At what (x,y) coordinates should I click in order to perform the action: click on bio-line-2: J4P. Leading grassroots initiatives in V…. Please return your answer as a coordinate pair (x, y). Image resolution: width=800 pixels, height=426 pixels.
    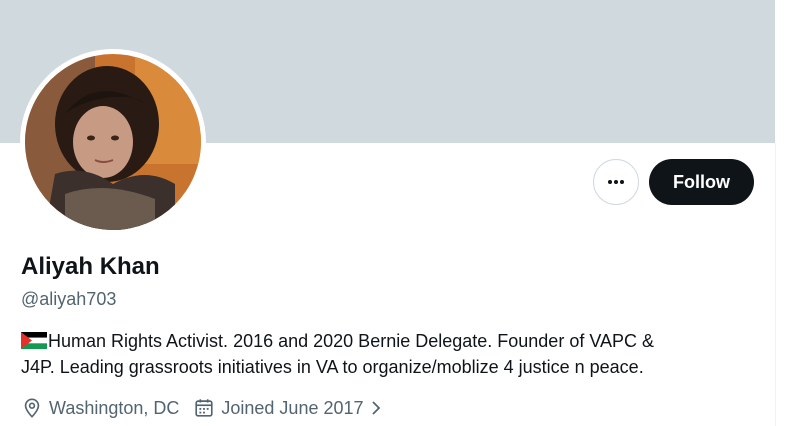
    Looking at the image, I should click on (332, 367).